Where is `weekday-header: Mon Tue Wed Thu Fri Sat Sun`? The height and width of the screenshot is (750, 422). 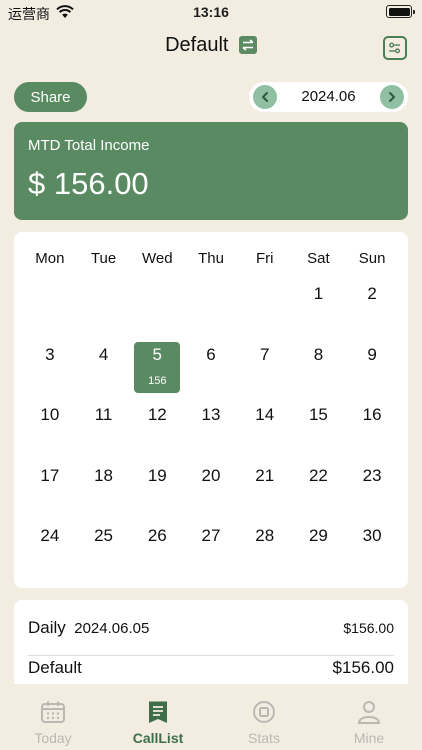
weekday-header: Mon Tue Wed Thu Fri Sat Sun is located at coordinates (211, 259).